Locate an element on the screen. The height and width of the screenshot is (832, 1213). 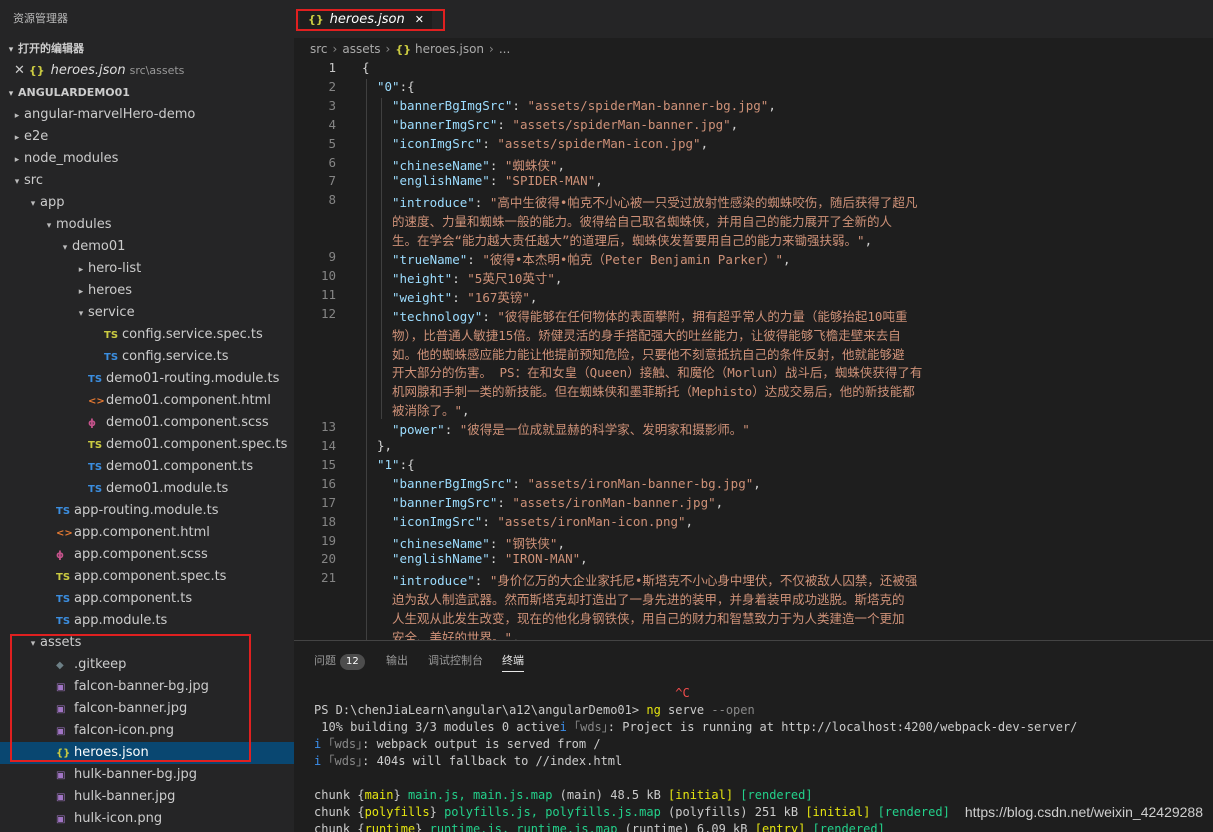
tree-item: ▸ heroes is located at coordinates (147, 291).